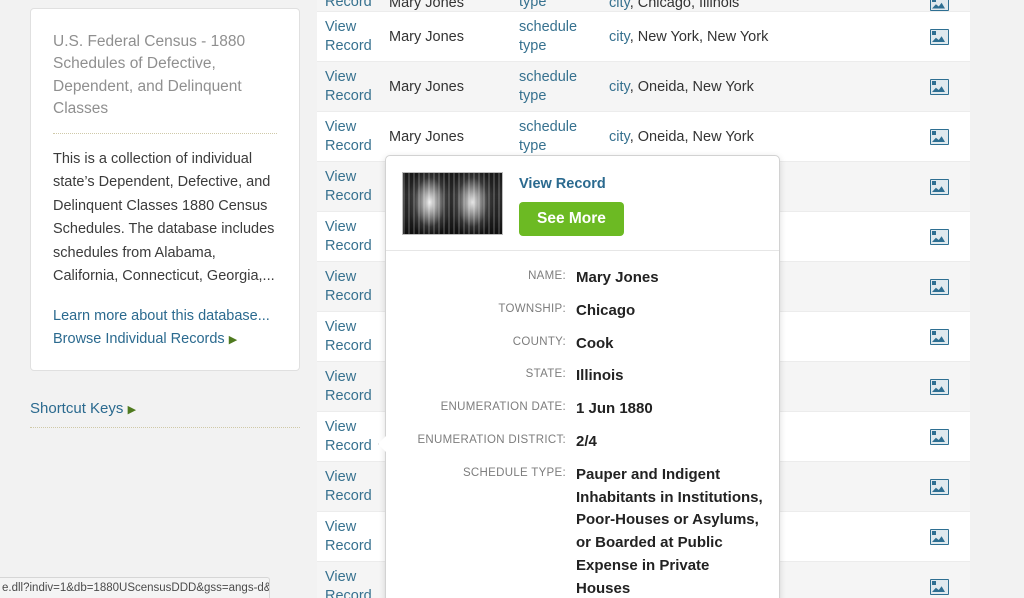 This screenshot has height=598, width=1024. Describe the element at coordinates (606, 310) in the screenshot. I see `popup-field-value: Chicago` at that location.